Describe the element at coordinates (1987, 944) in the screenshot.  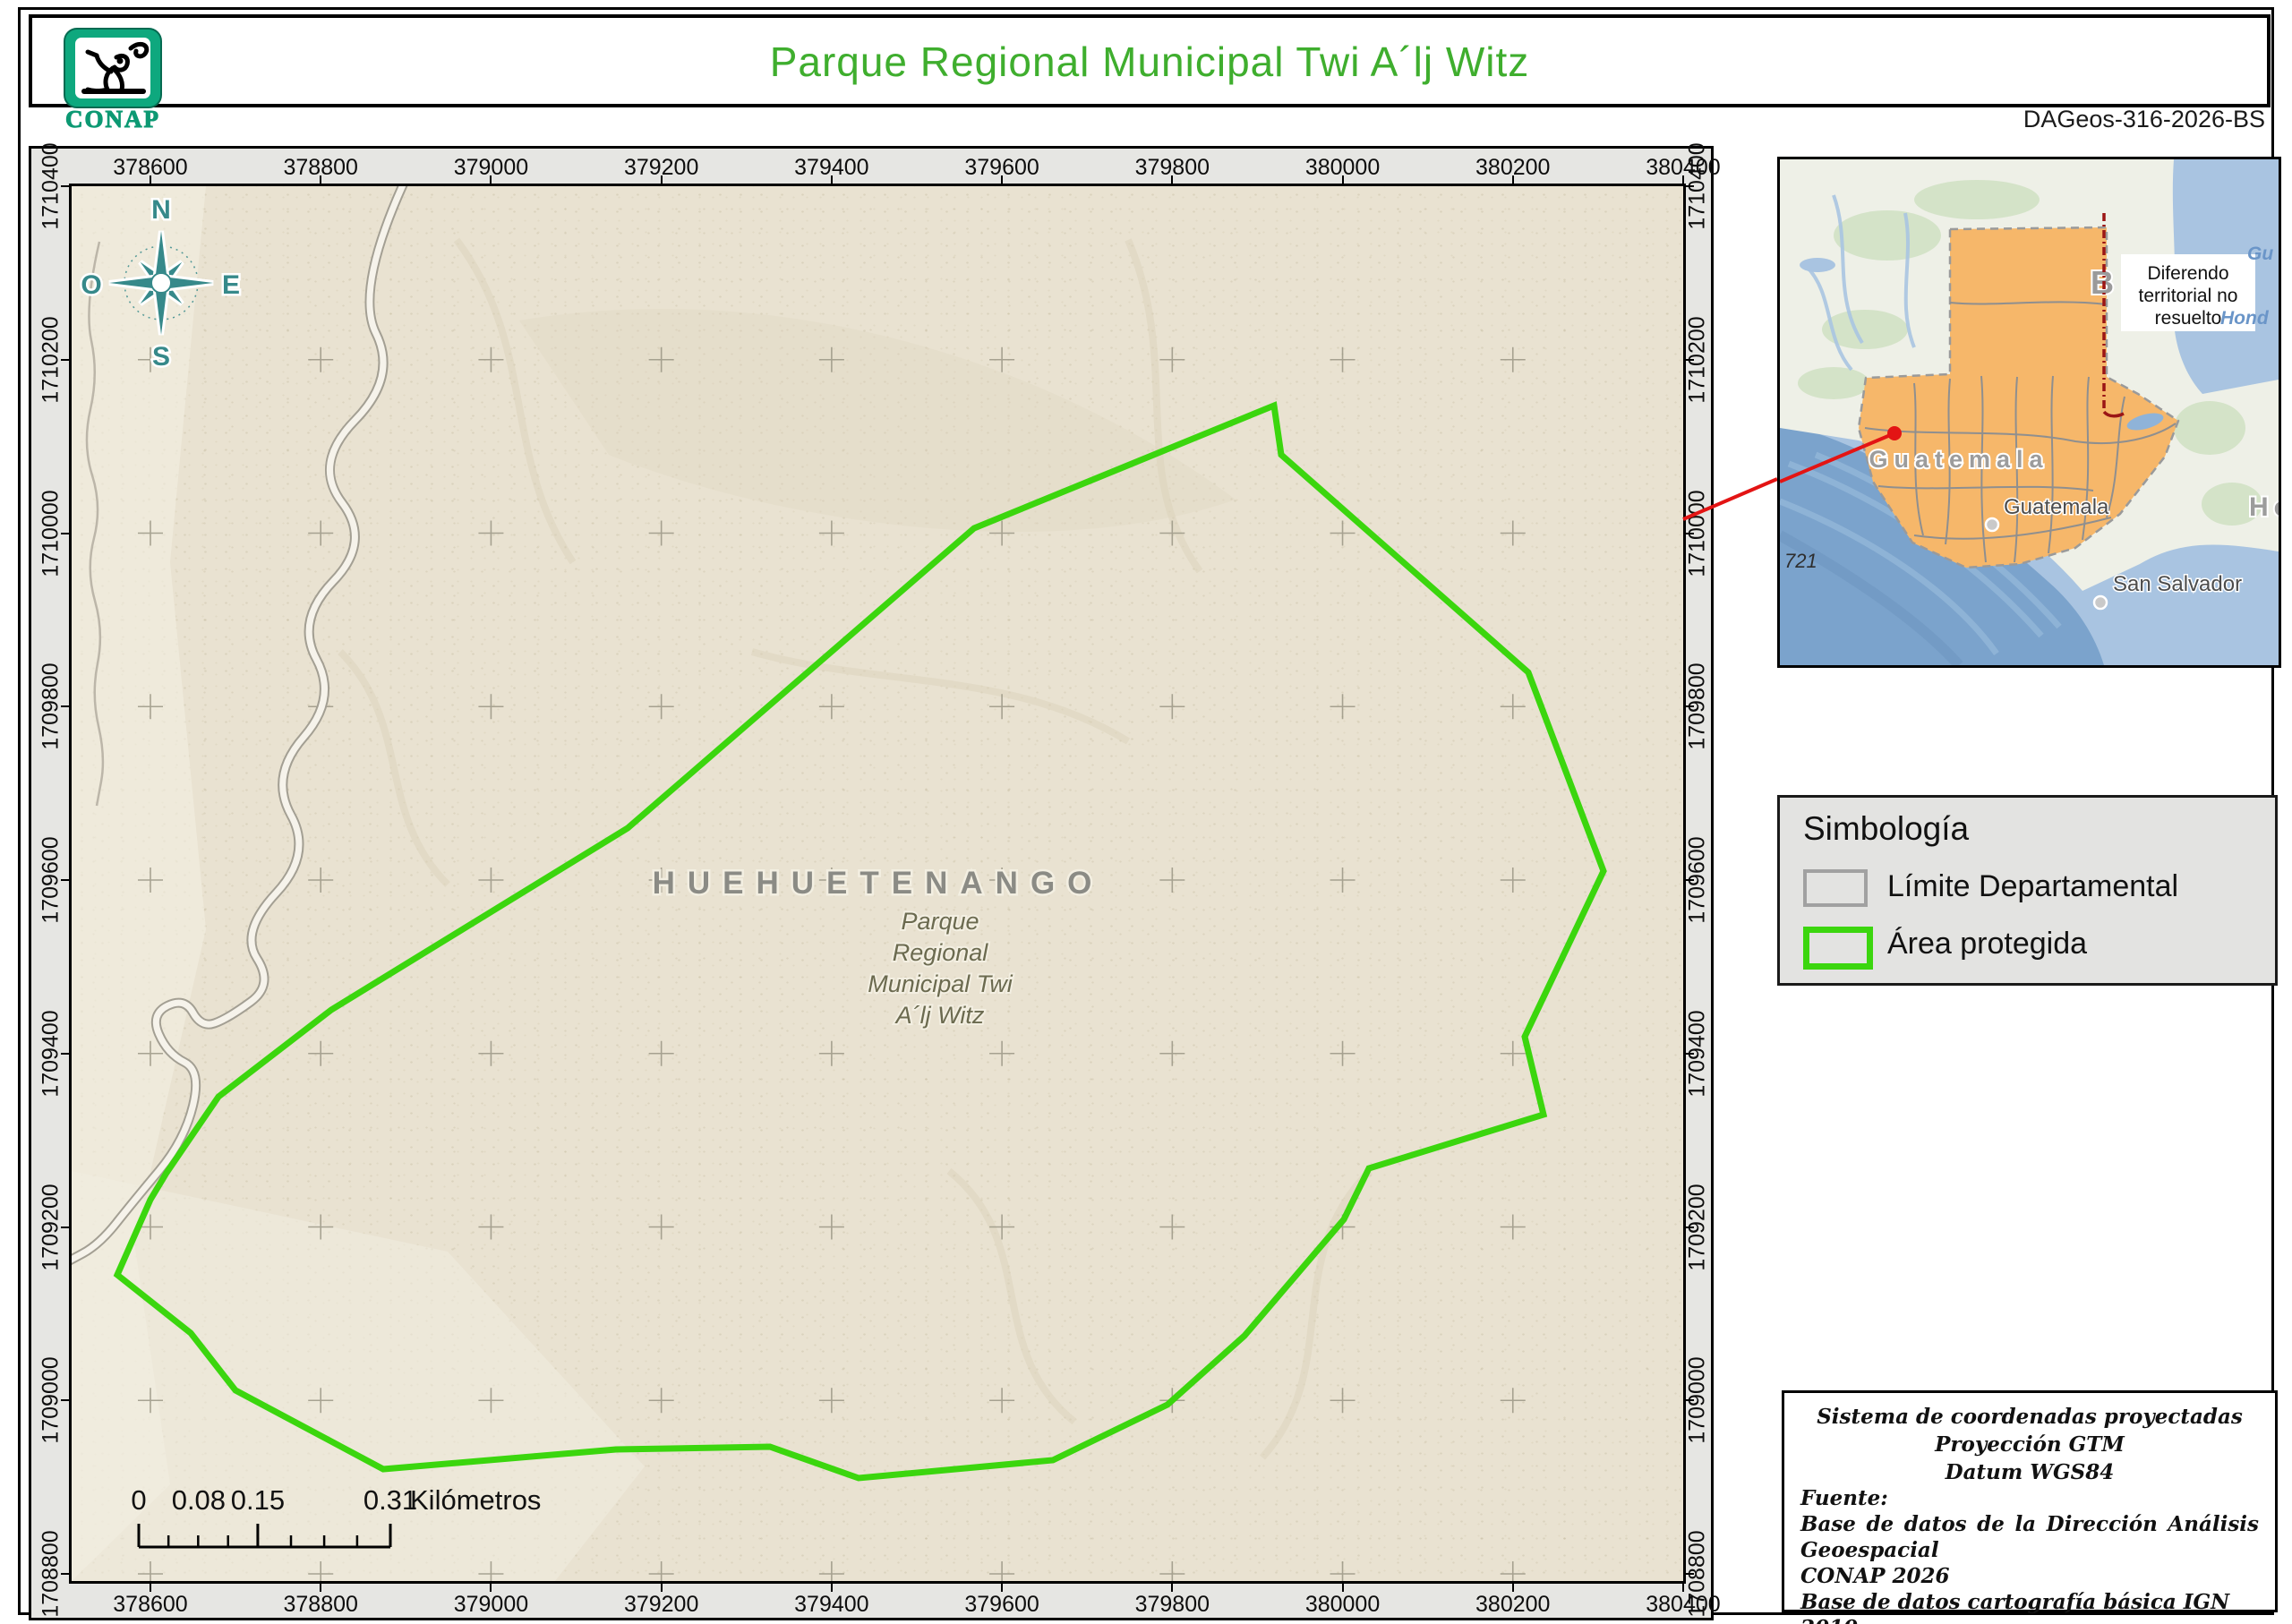
I see `legend-item-label: Área protegida` at that location.